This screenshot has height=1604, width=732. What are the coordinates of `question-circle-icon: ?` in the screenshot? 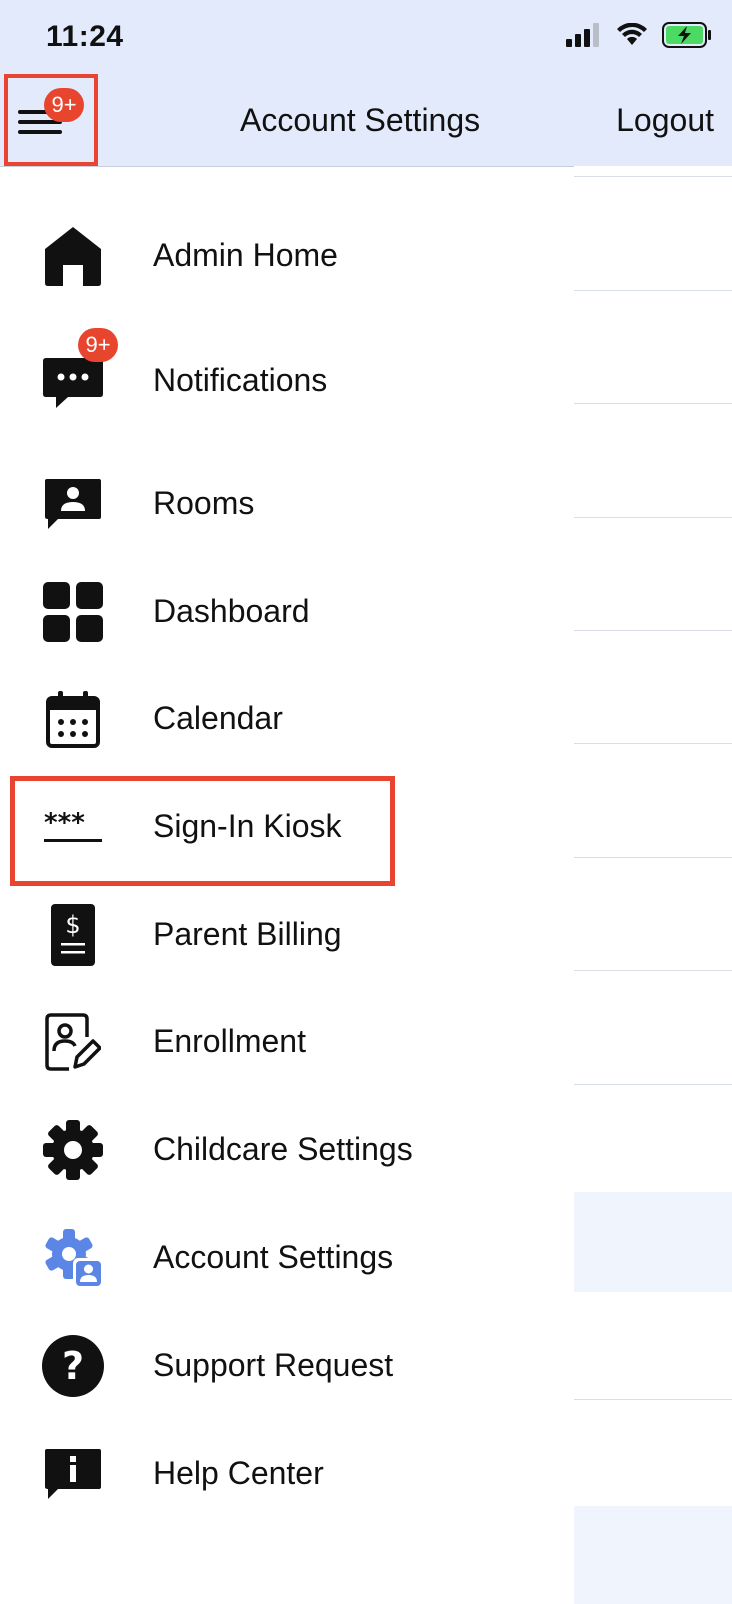 It's located at (73, 1366).